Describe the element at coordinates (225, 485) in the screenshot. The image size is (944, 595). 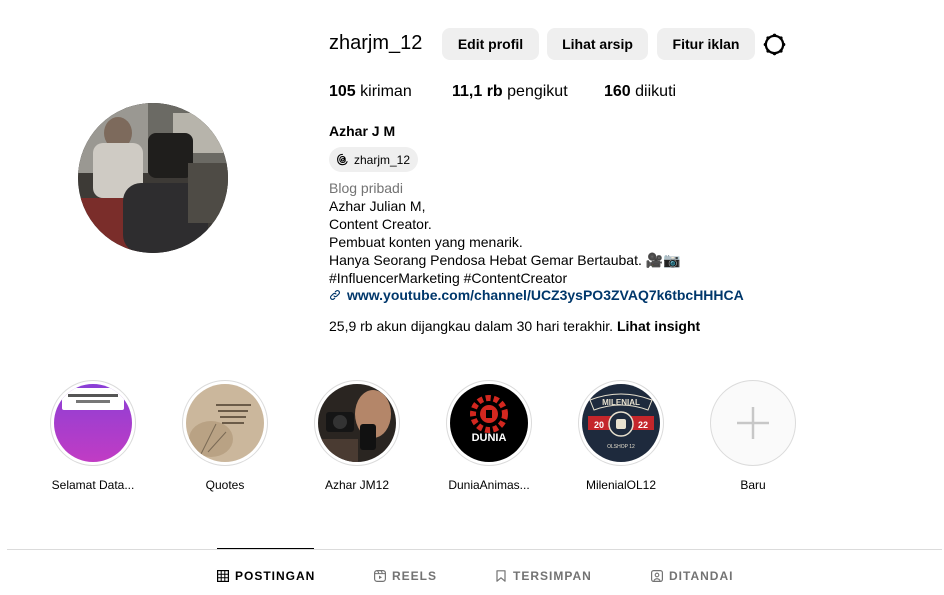
I see `highlight-label: Quotes` at that location.